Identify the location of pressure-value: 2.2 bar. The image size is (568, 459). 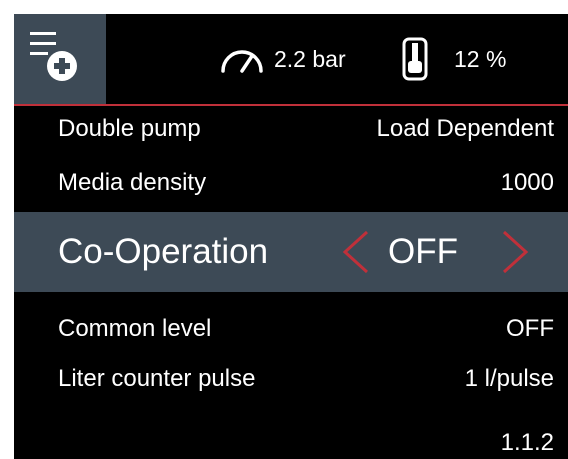
(310, 58).